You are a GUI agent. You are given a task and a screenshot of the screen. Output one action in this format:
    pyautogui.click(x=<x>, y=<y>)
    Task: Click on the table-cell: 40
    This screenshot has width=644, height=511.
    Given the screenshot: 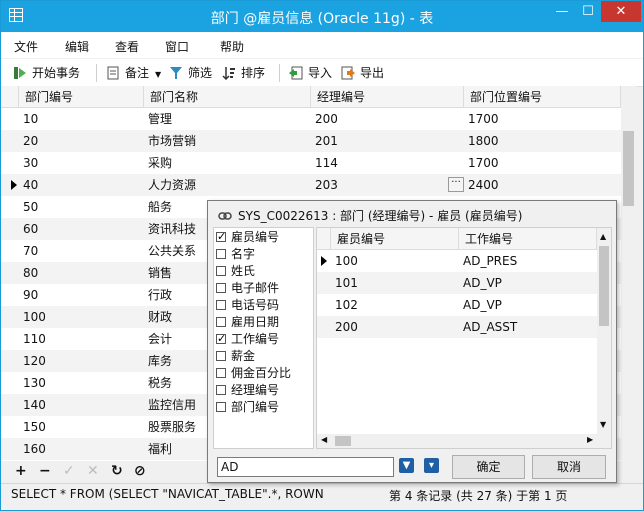 What is the action you would take?
    pyautogui.click(x=81, y=185)
    